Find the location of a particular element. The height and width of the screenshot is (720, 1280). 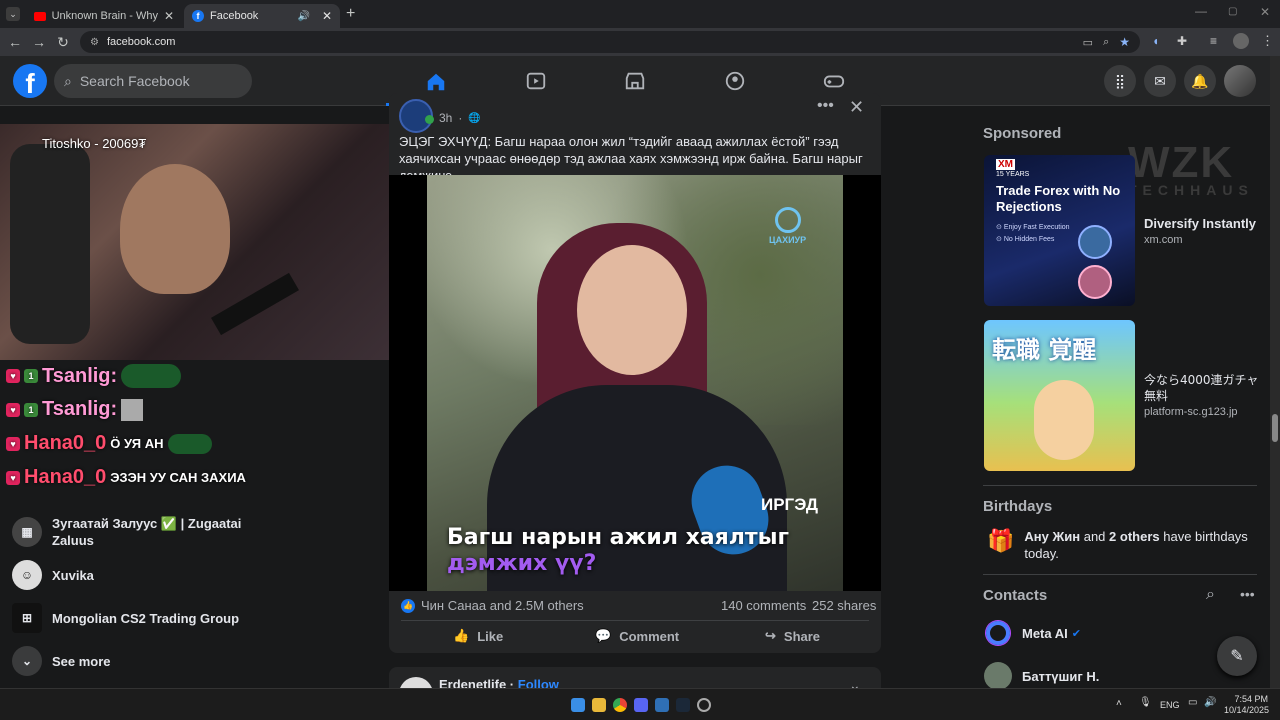

contact-item: Meta AI ✔ is located at coordinates (1033, 633).